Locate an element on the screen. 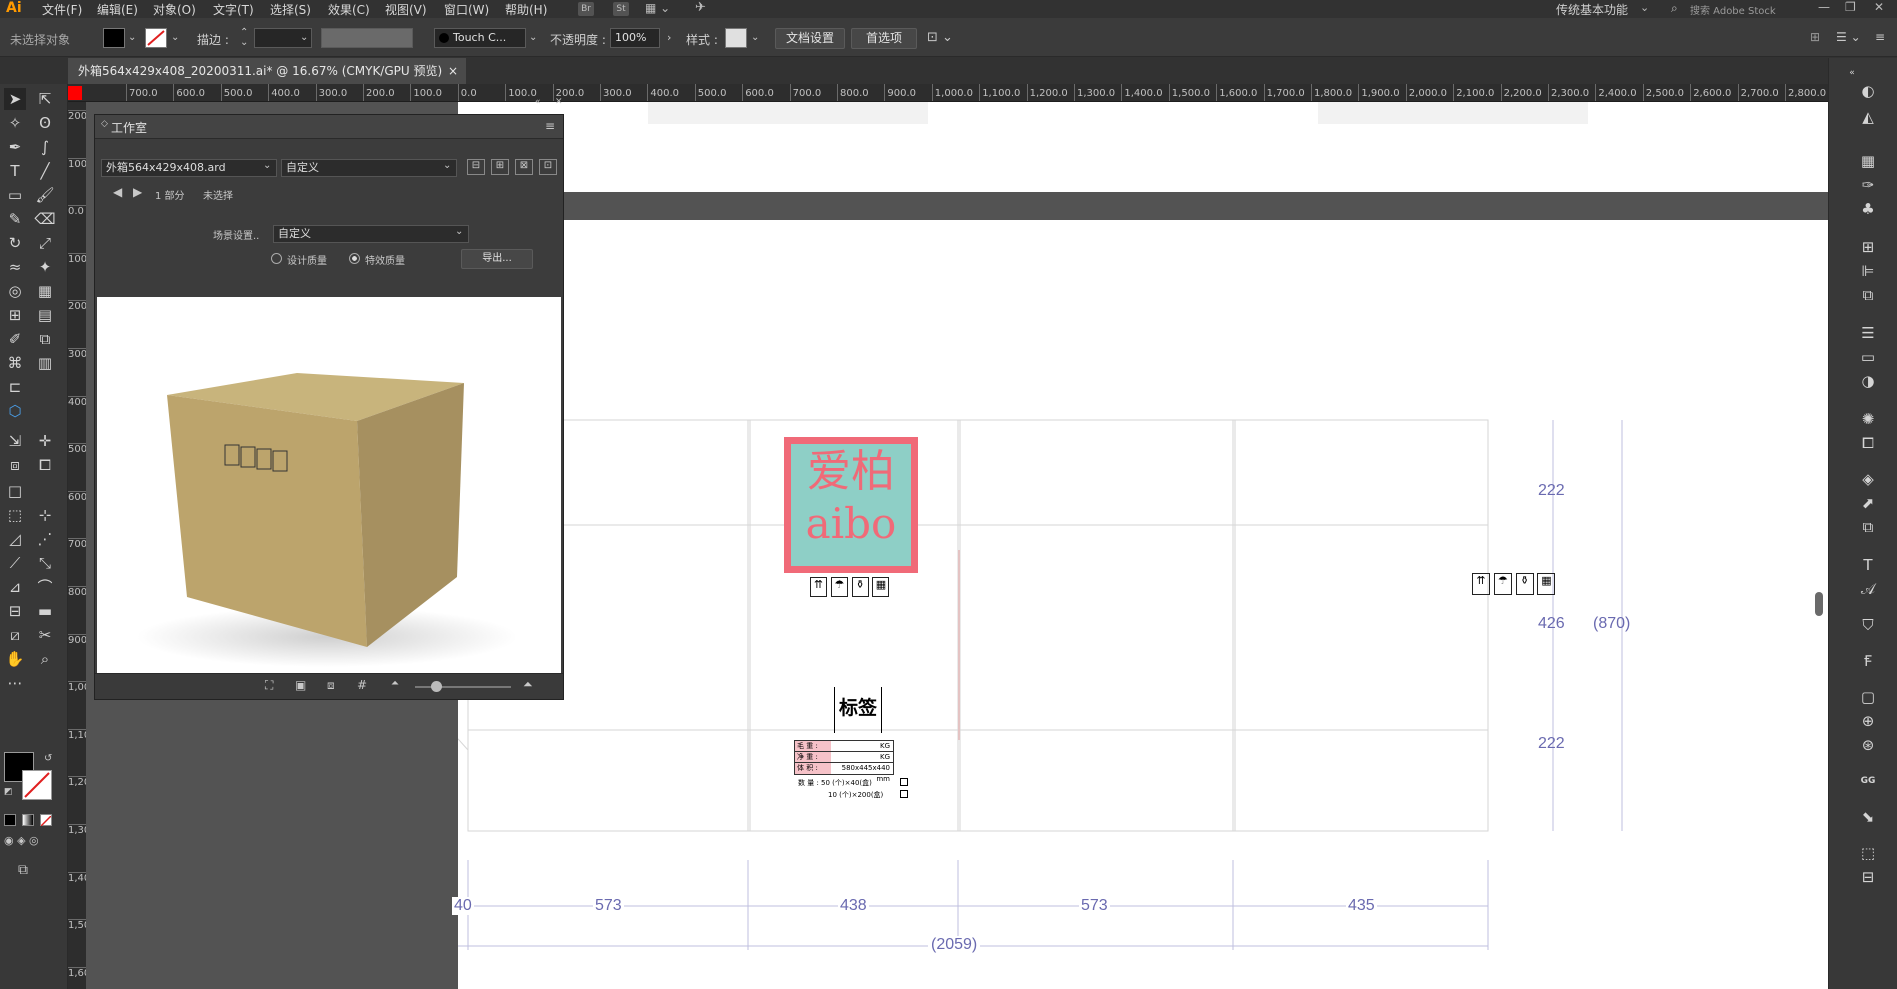 The height and width of the screenshot is (989, 1897). menu-effect: 效果(C) is located at coordinates (349, 9).